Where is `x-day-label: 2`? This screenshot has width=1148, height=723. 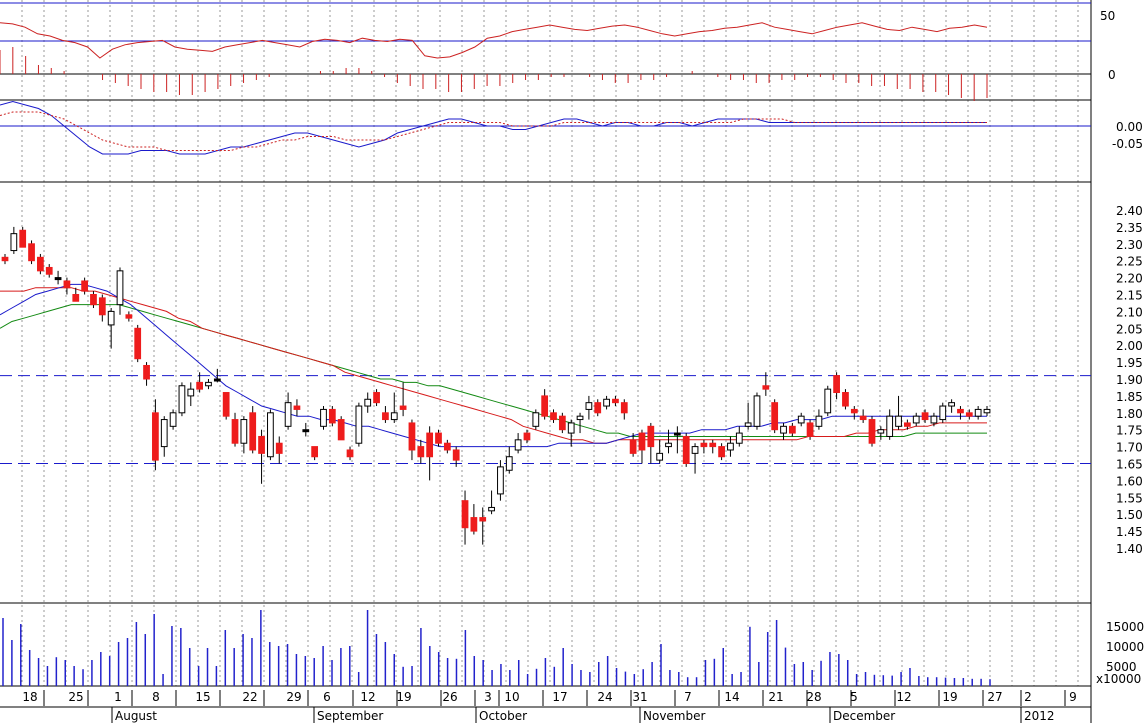 x-day-label: 2 is located at coordinates (1028, 697).